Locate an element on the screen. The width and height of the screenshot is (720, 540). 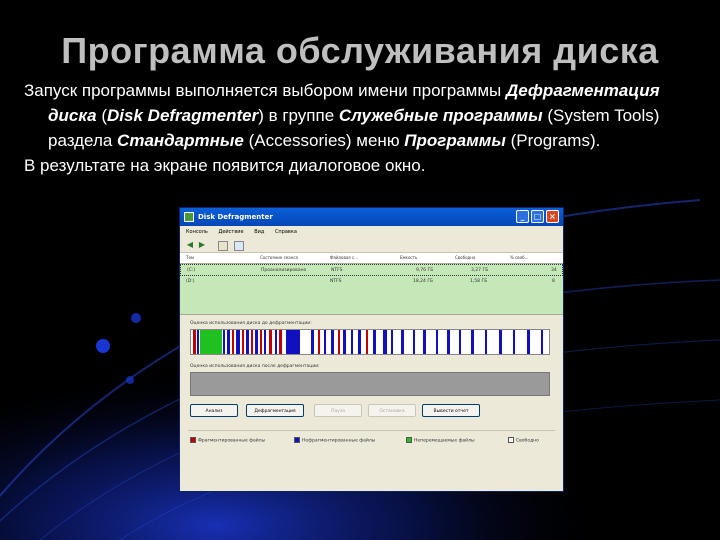
minimize-button: _ is located at coordinates (522, 216).